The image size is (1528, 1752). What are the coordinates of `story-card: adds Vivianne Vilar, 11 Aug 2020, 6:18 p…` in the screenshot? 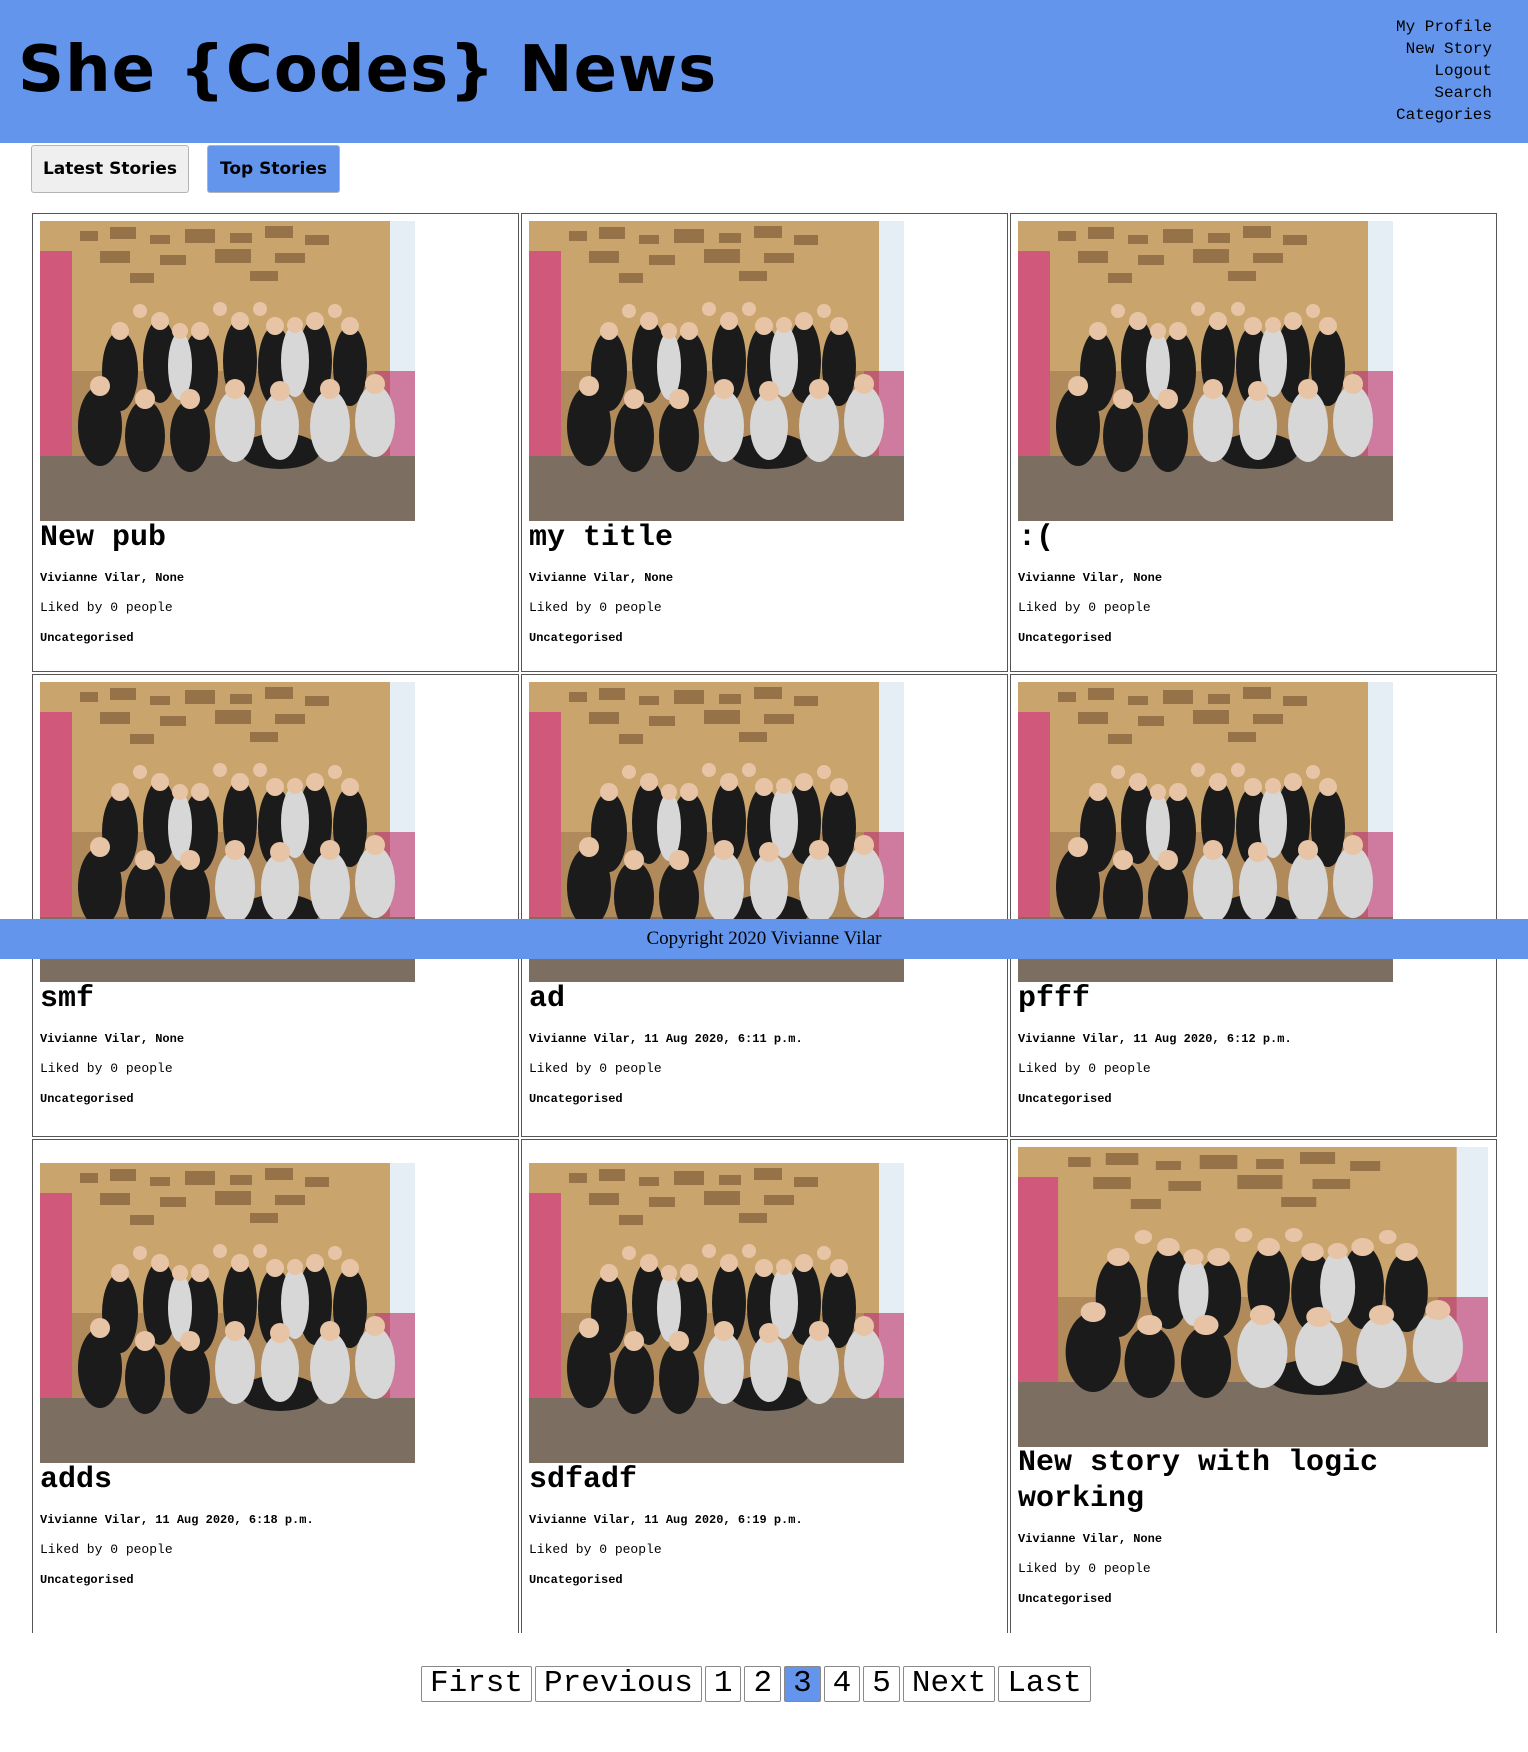 It's located at (275, 1386).